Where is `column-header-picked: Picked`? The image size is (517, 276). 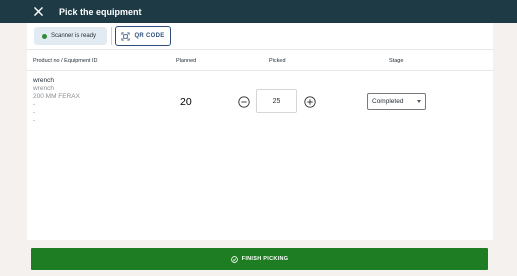 column-header-picked: Picked is located at coordinates (277, 61).